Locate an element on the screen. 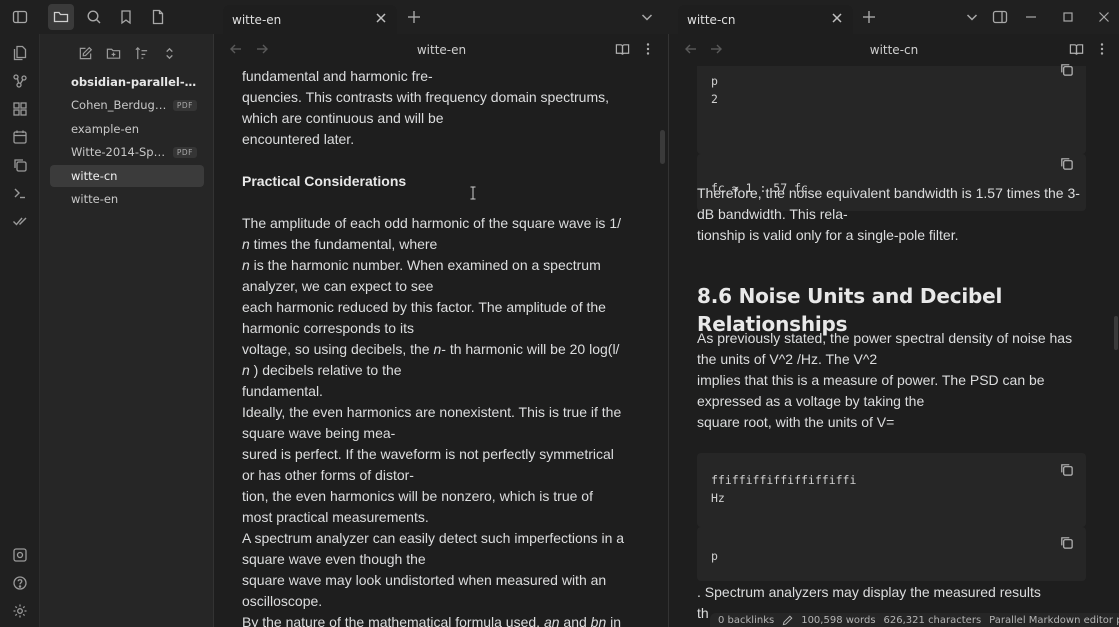  minimize-icon is located at coordinates (1031, 17).